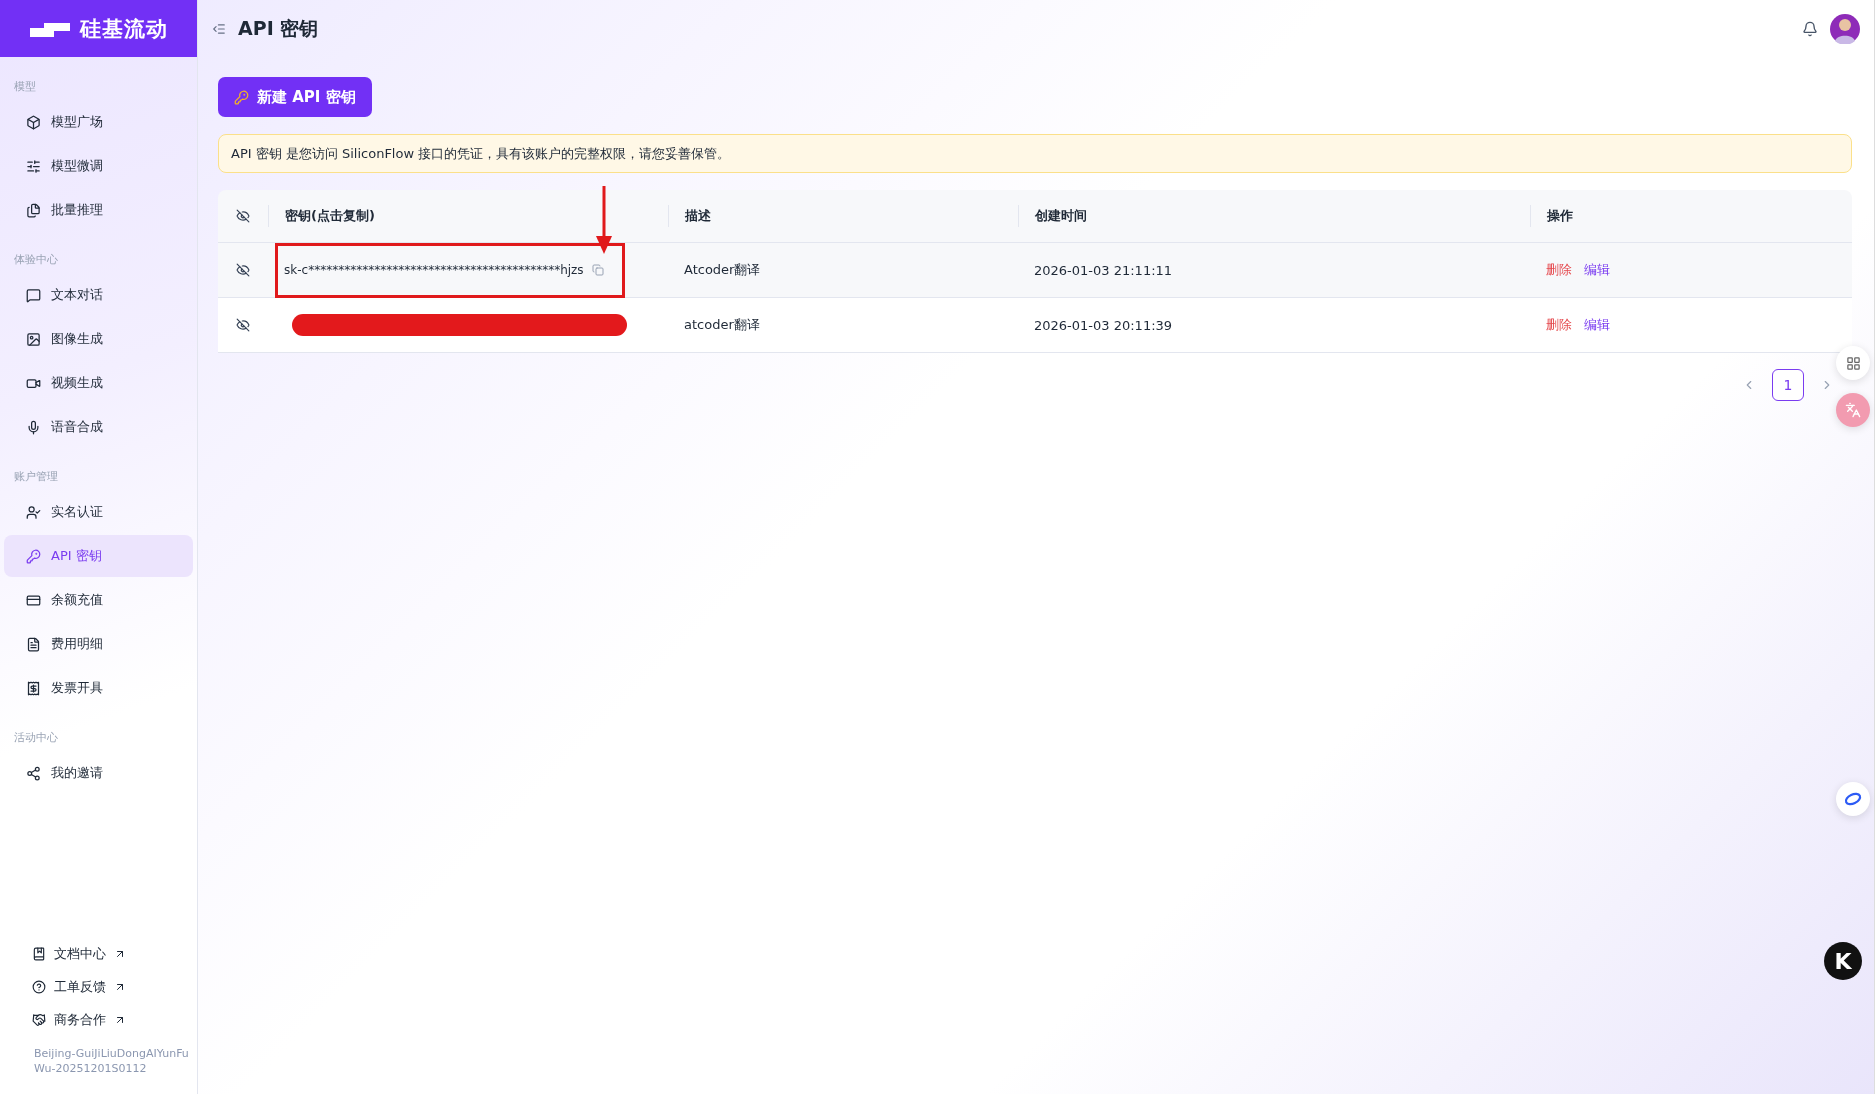 This screenshot has width=1875, height=1094. I want to click on user-avatar, so click(1845, 28).